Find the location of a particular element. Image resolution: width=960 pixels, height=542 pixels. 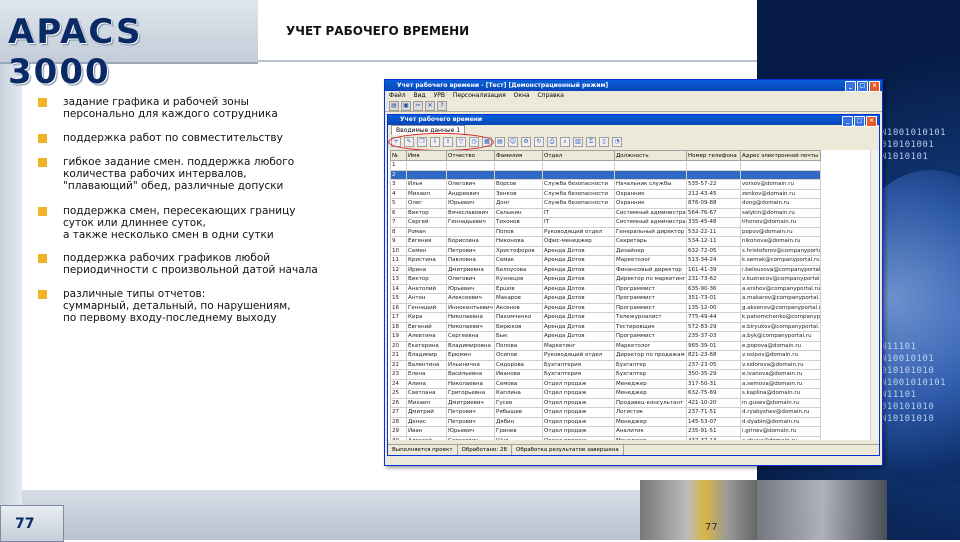

table-cell: Белоусова is located at coordinates (518, 269).